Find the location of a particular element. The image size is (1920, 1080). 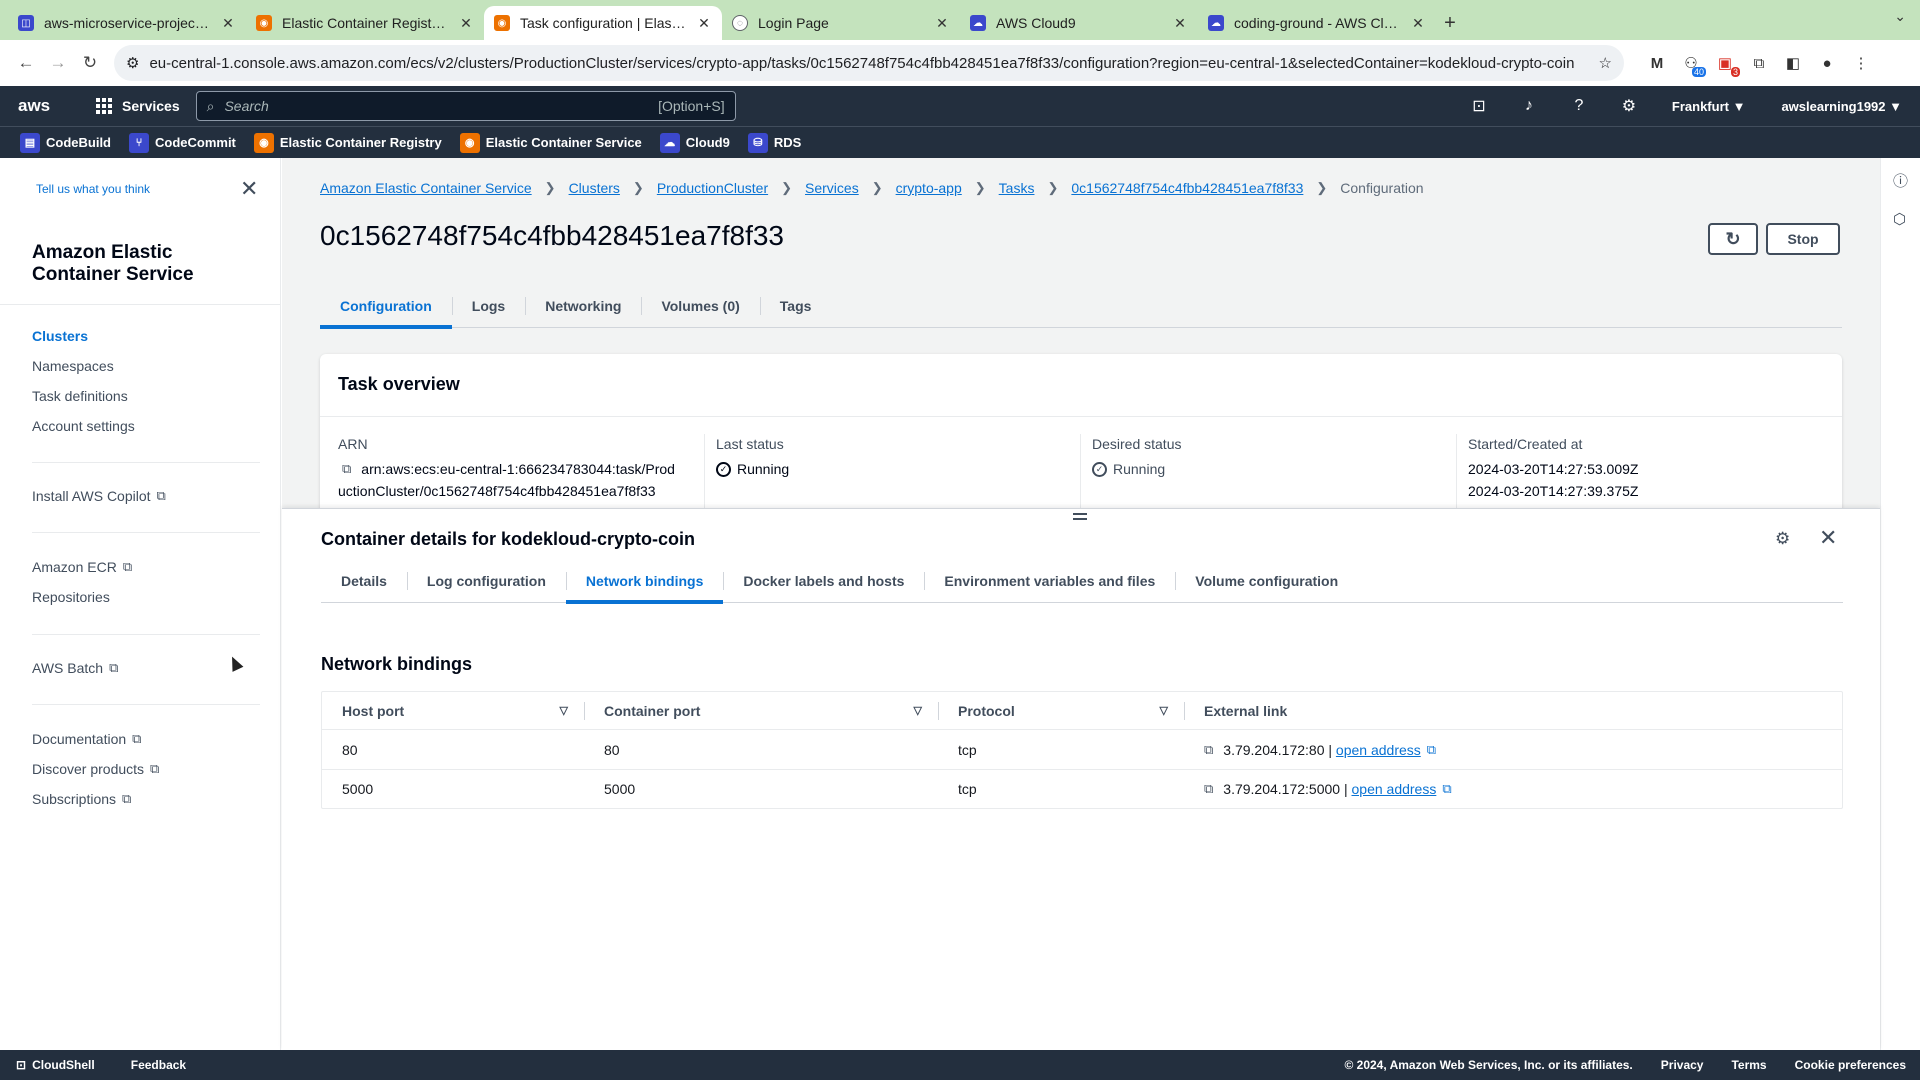

breadcrumb-task: 0c1562748f754c4fbb428451ea7f8f33 is located at coordinates (1187, 188).